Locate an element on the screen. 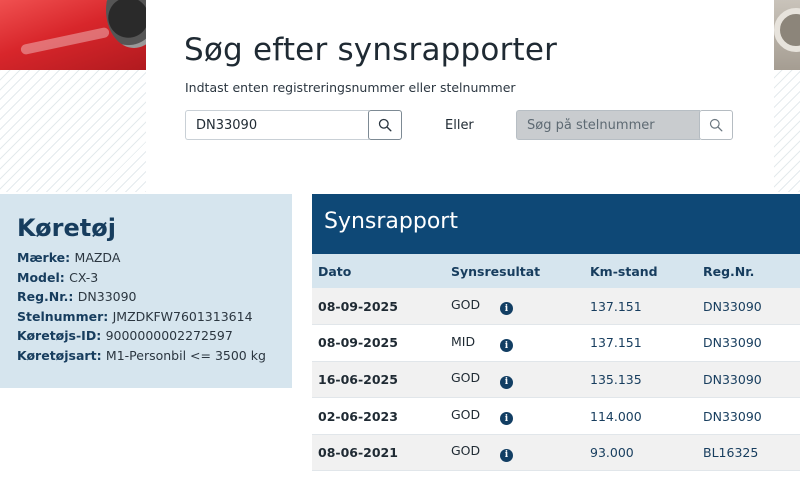 The width and height of the screenshot is (800, 486). table-row: 16-06-2025 GOD i 135.135 DN33090 is located at coordinates (556, 379).